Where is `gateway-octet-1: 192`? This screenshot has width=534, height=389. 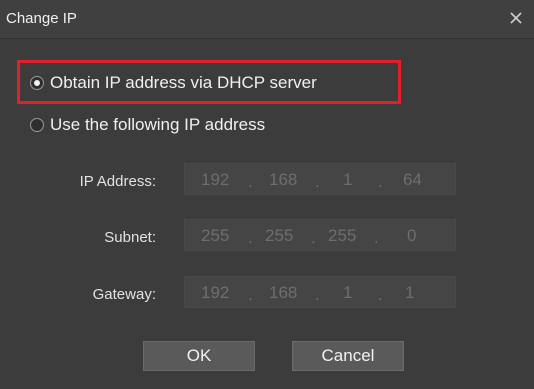 gateway-octet-1: 192 is located at coordinates (215, 292).